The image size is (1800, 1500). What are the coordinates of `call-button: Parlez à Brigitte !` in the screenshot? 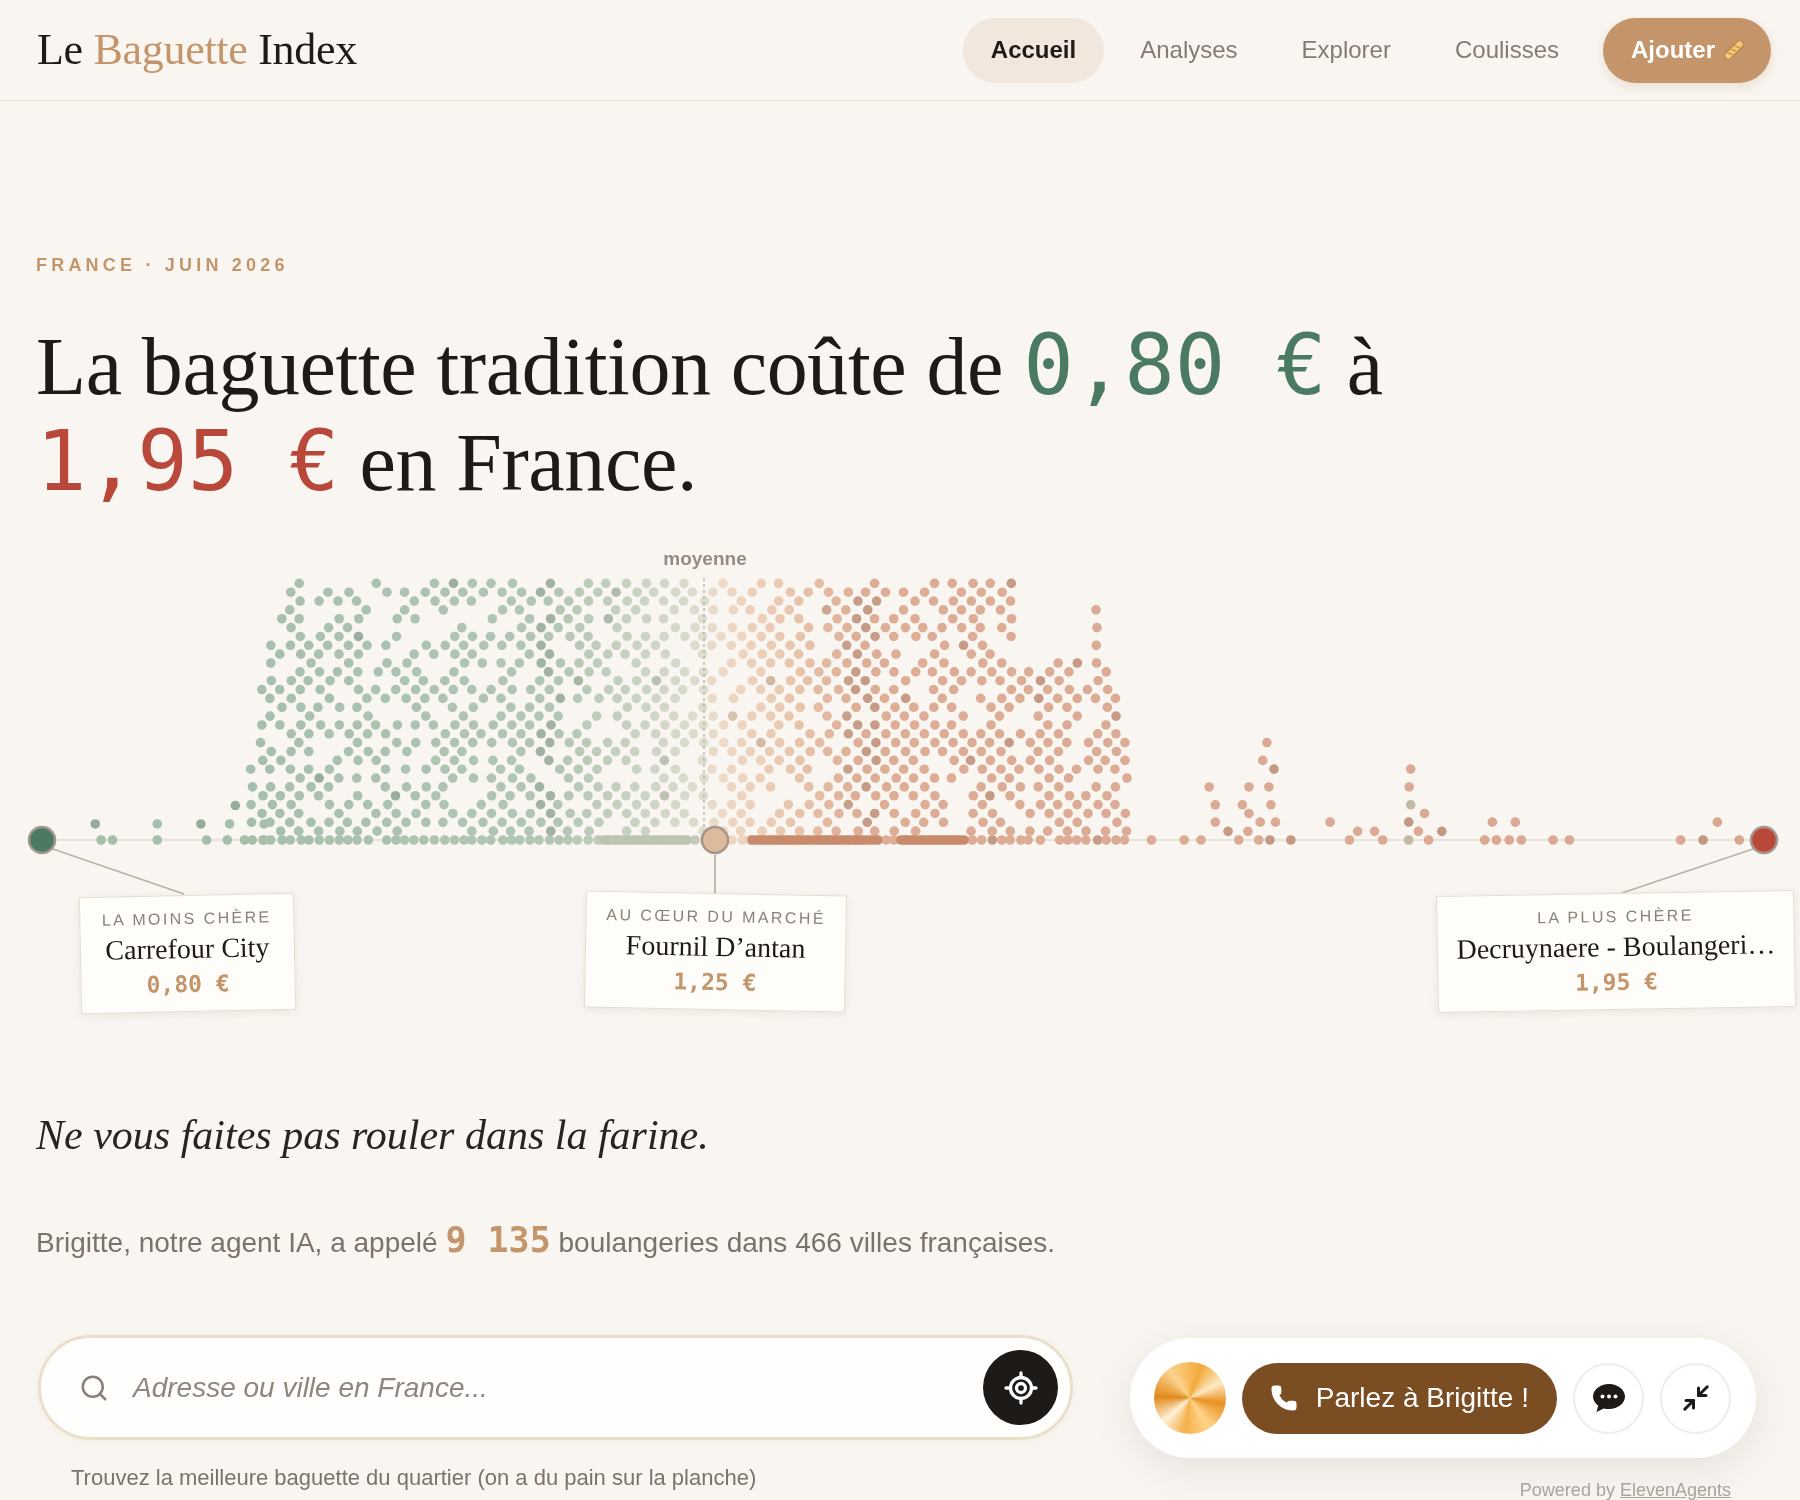 It's located at (1399, 1398).